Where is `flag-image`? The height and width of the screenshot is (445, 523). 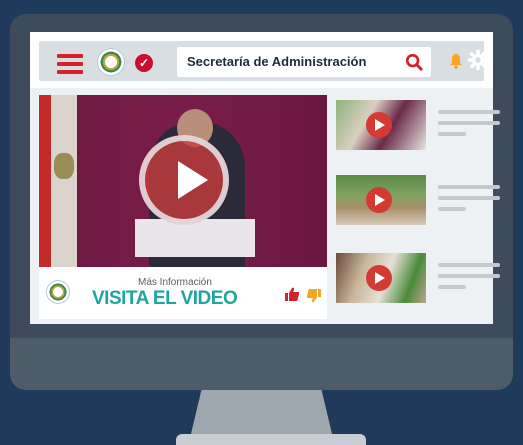
flag-image is located at coordinates (59, 181).